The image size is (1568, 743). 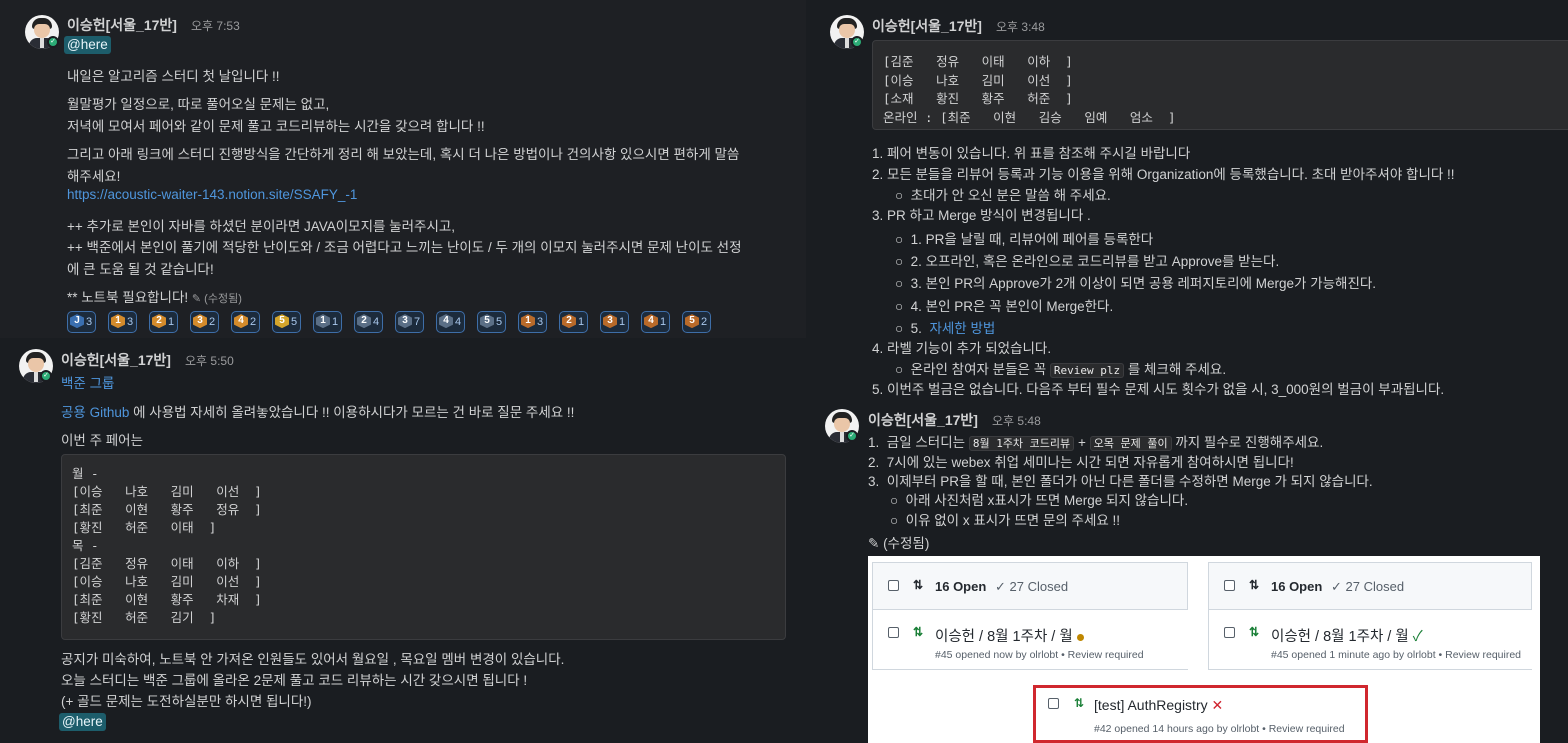 I want to click on list-number: 4., so click(x=878, y=348).